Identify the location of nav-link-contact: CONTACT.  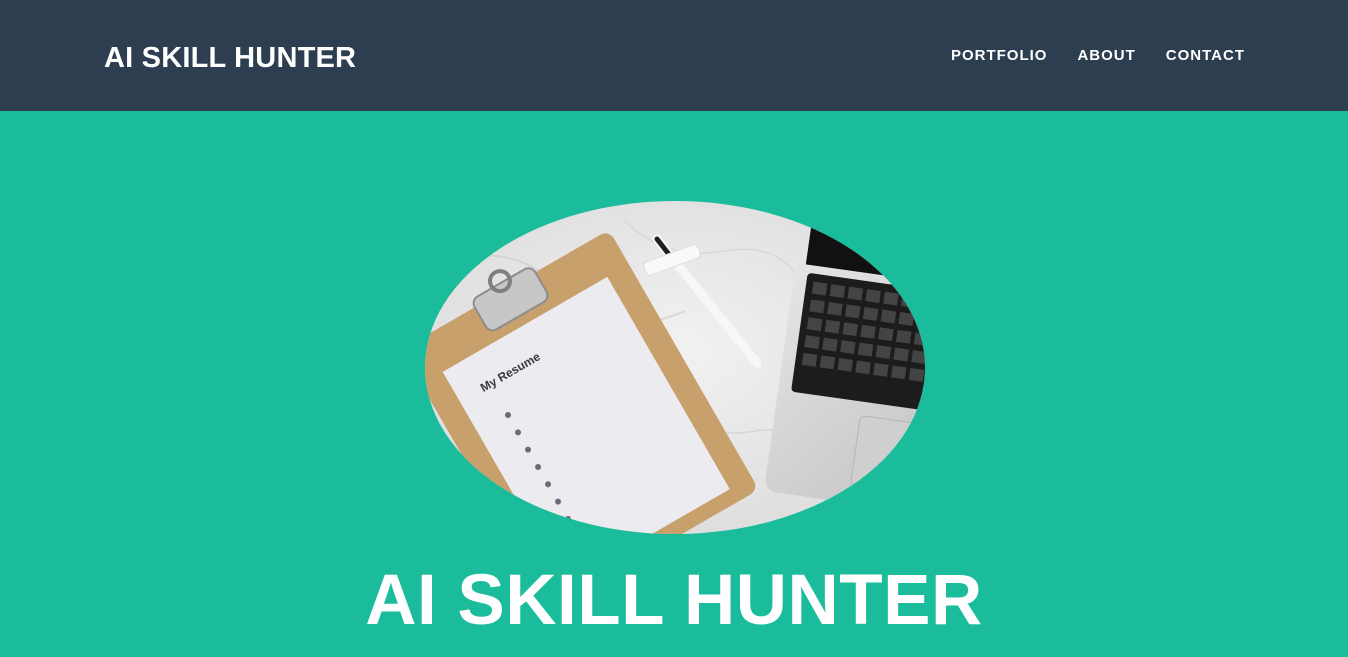
(1205, 55).